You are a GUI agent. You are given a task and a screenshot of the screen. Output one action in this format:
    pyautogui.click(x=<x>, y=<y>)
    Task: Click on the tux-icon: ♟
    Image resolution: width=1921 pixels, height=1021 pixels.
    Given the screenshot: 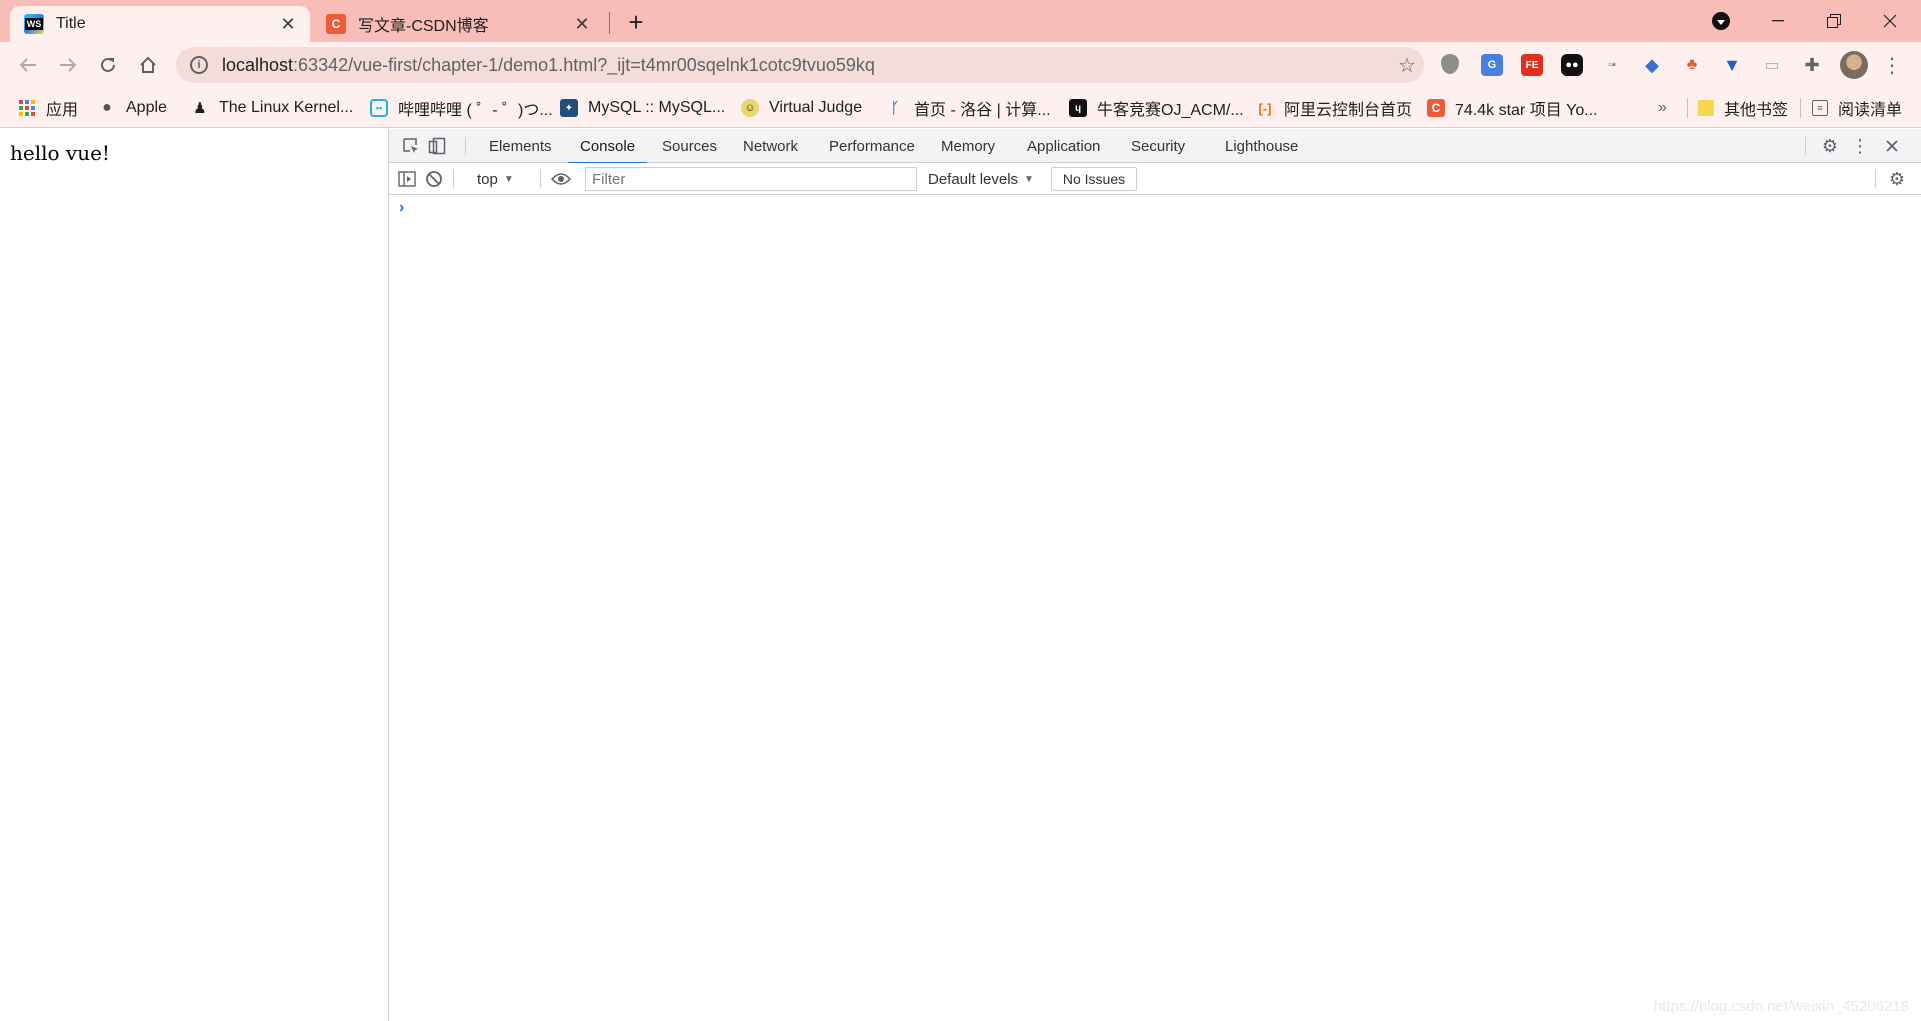 What is the action you would take?
    pyautogui.click(x=200, y=108)
    